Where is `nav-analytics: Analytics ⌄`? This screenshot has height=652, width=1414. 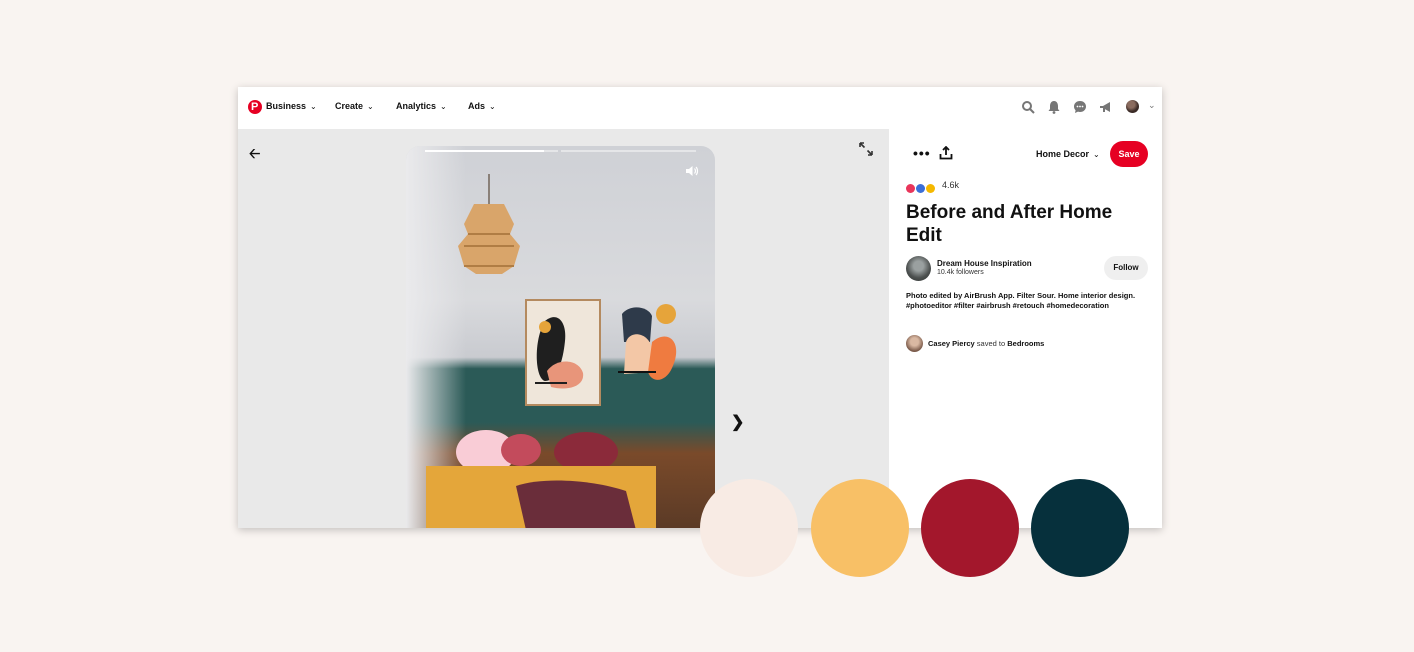
nav-analytics: Analytics ⌄ is located at coordinates (421, 106).